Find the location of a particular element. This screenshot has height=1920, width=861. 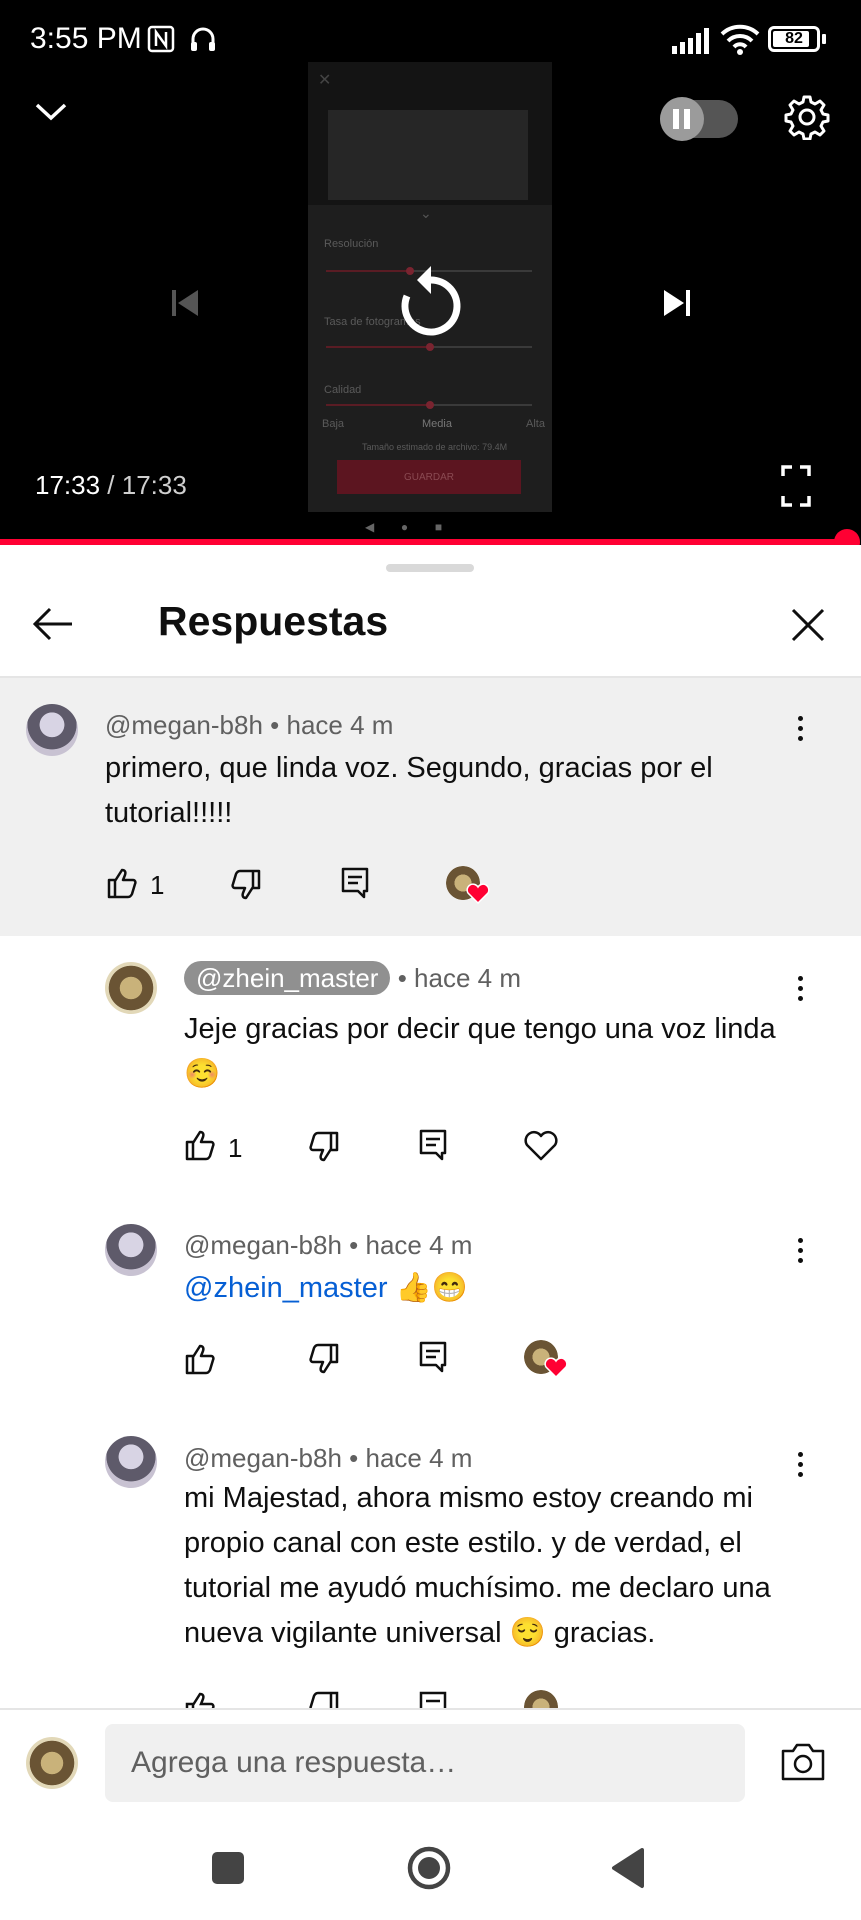

back-arrow-icon is located at coordinates (53, 624).